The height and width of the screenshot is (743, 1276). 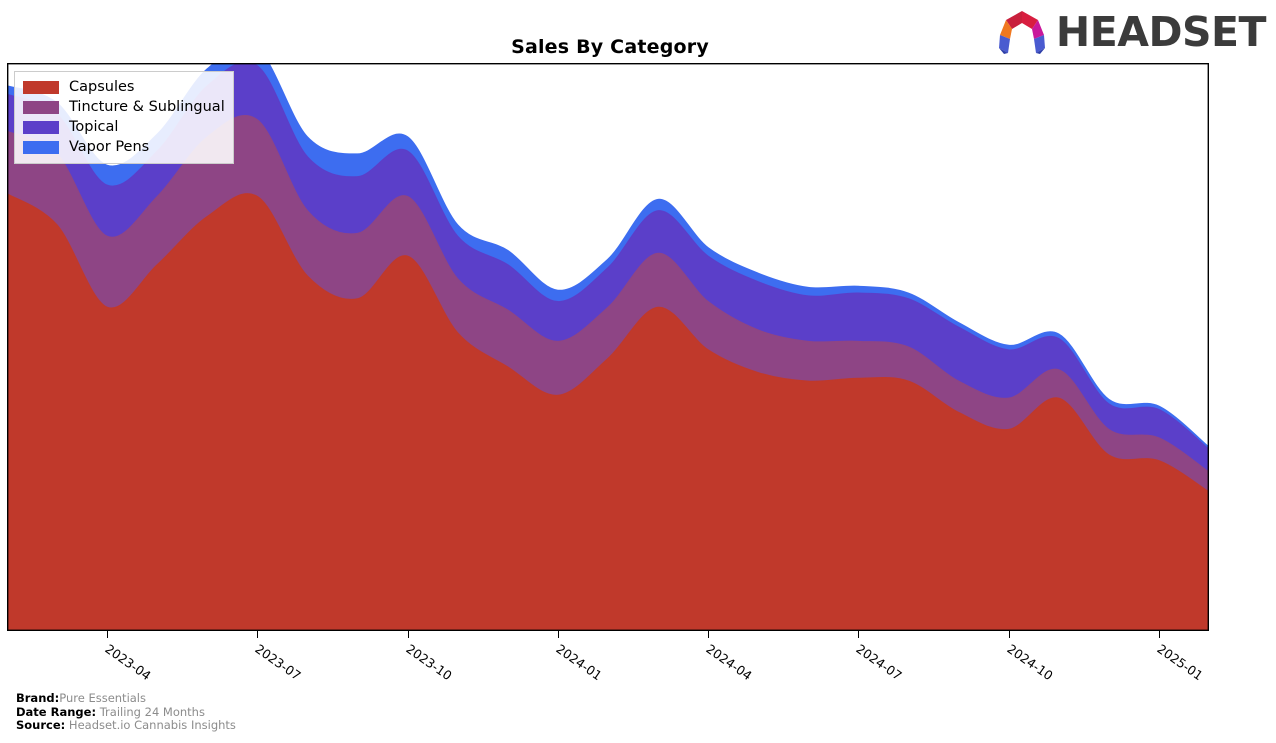 What do you see at coordinates (429, 662) in the screenshot?
I see `x-tick-label: 2023-10` at bounding box center [429, 662].